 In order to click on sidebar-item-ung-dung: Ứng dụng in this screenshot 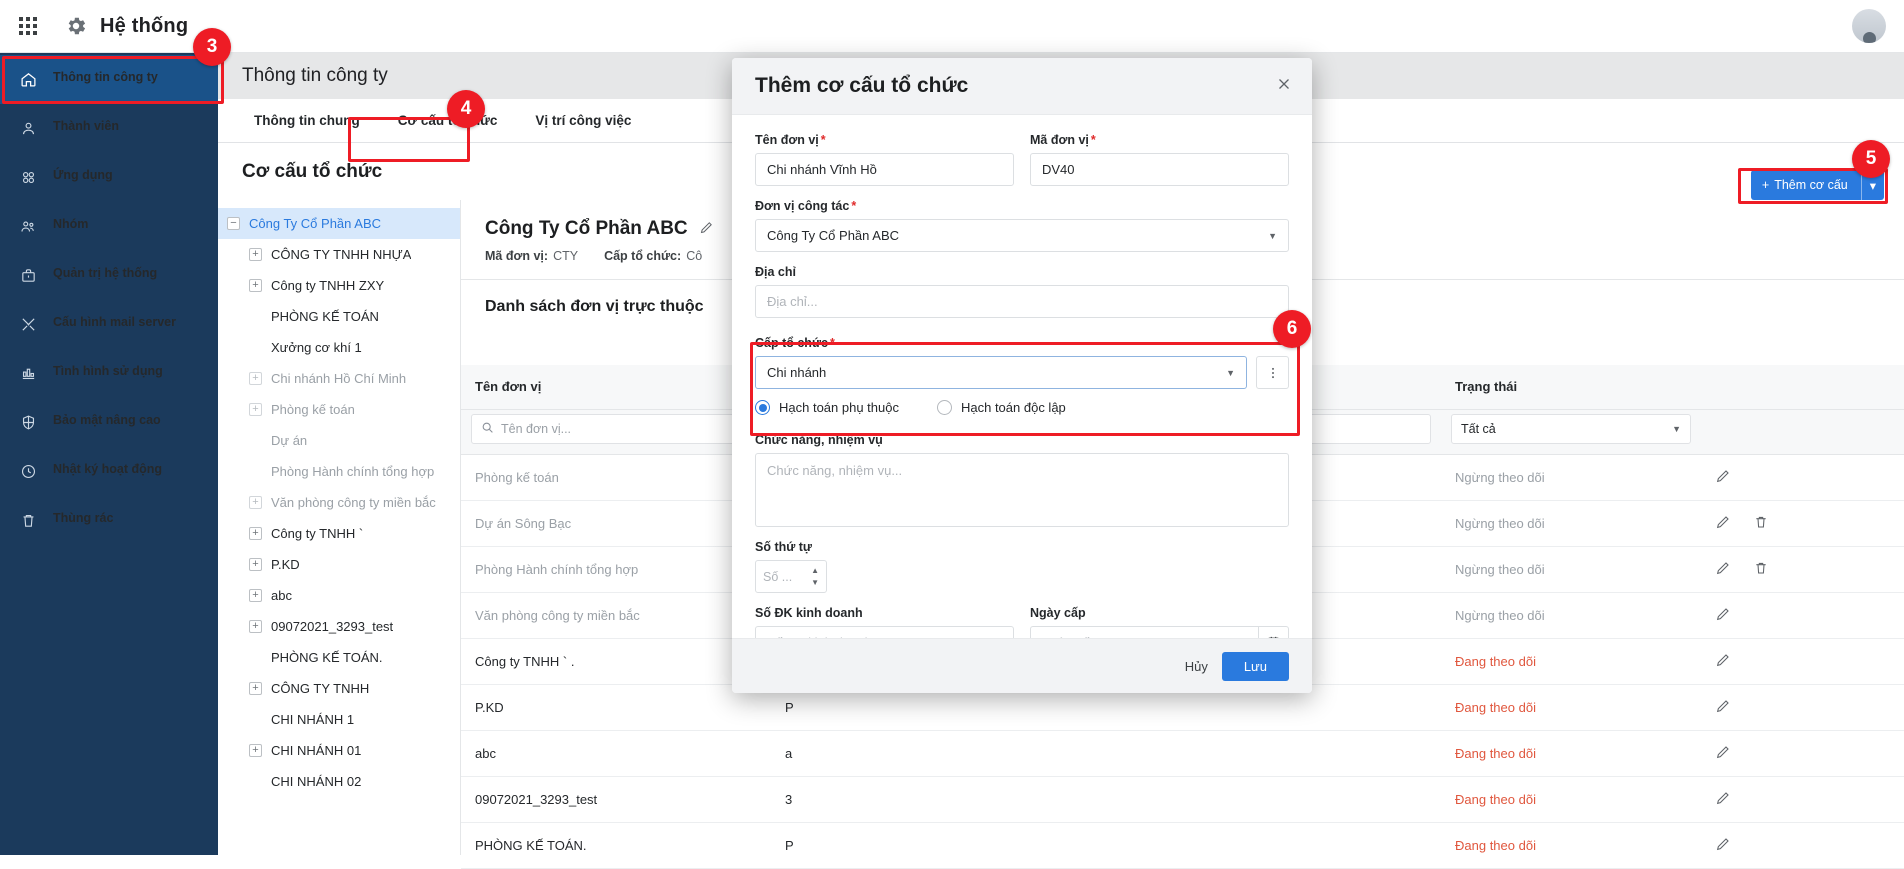, I will do `click(109, 177)`.